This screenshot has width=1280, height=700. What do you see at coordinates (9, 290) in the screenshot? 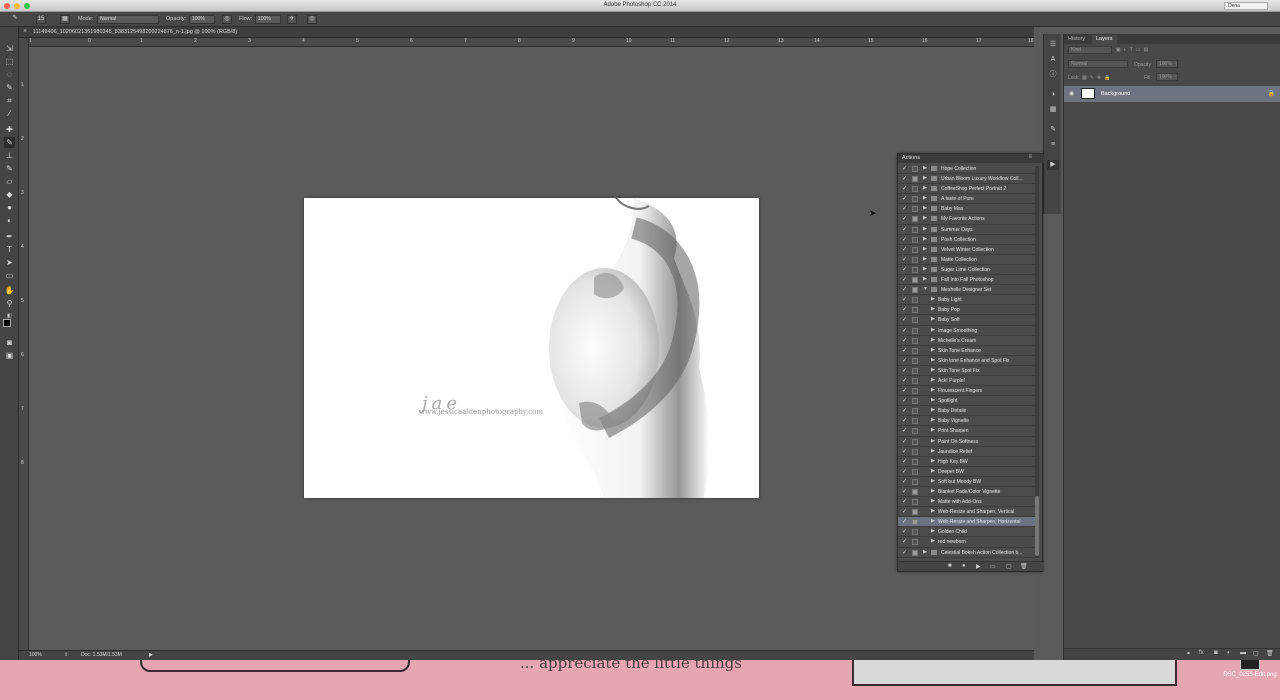
I see `hand-tool-icon: ✋` at bounding box center [9, 290].